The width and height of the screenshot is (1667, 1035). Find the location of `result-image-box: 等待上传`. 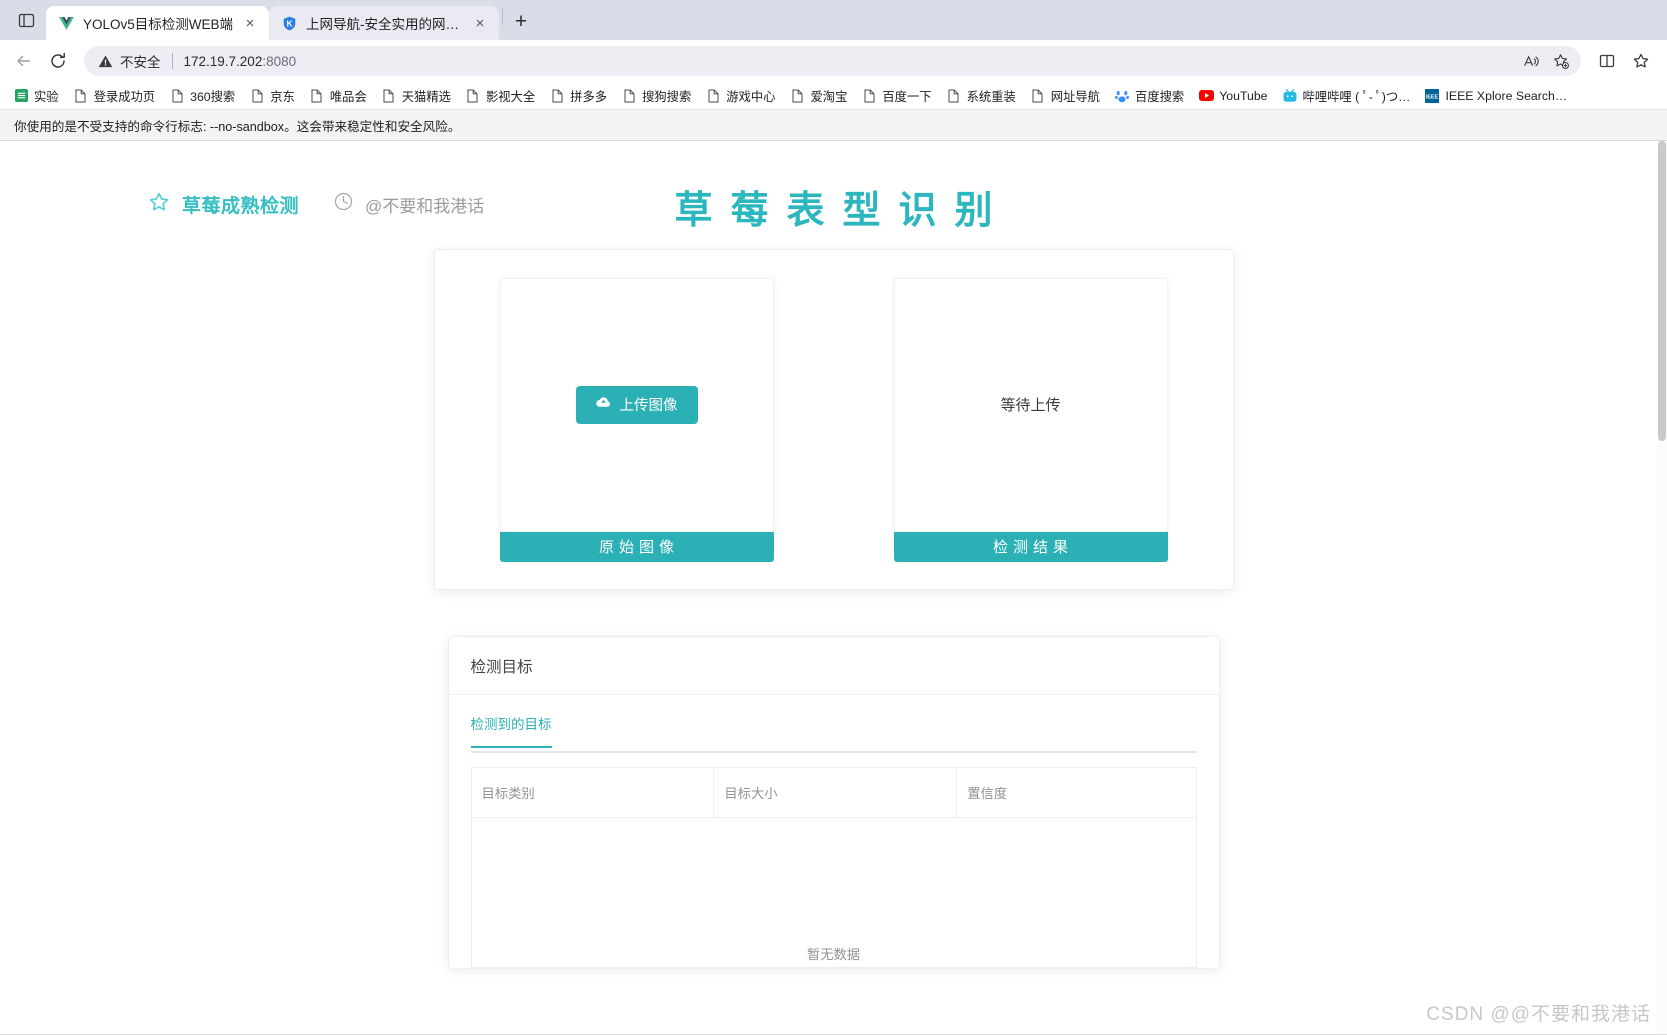

result-image-box: 等待上传 is located at coordinates (1030, 404).